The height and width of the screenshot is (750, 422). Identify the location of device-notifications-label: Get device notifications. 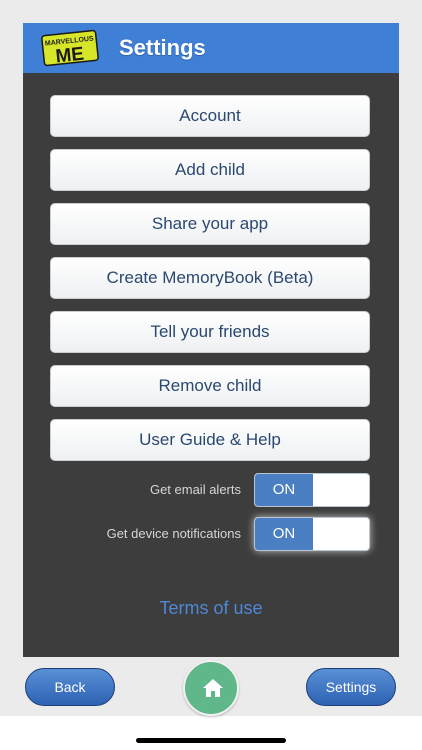
(173, 533).